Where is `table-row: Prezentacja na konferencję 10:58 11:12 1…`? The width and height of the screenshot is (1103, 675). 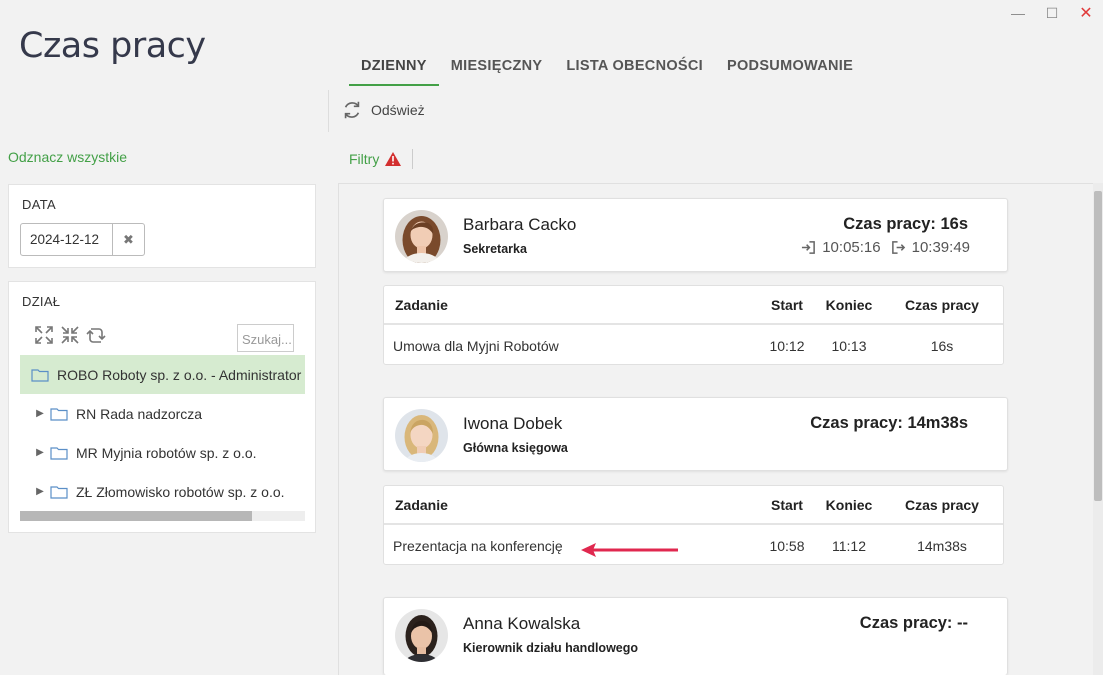
table-row: Prezentacja na konferencję 10:58 11:12 1… is located at coordinates (693, 545).